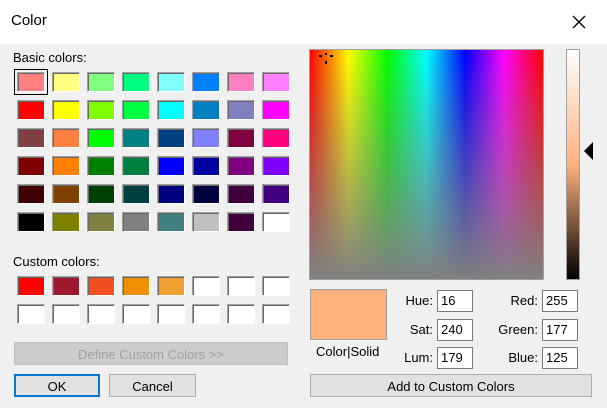 The height and width of the screenshot is (408, 607). I want to click on blue-label: Blue:, so click(523, 357).